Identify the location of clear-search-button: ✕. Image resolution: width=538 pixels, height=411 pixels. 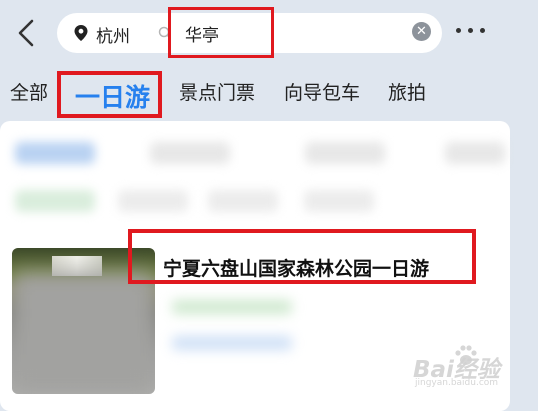
(421, 31).